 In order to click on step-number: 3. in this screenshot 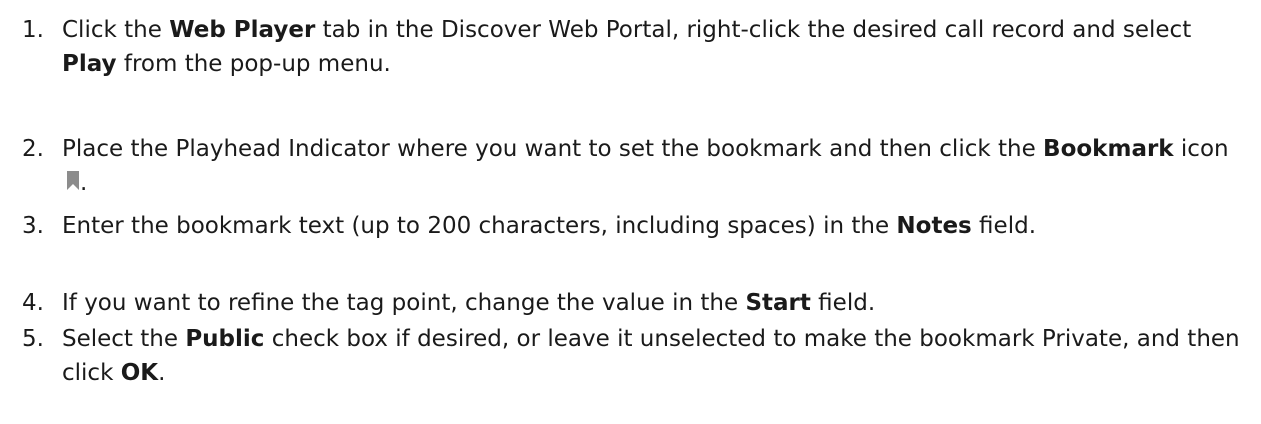, I will do `click(33, 226)`.